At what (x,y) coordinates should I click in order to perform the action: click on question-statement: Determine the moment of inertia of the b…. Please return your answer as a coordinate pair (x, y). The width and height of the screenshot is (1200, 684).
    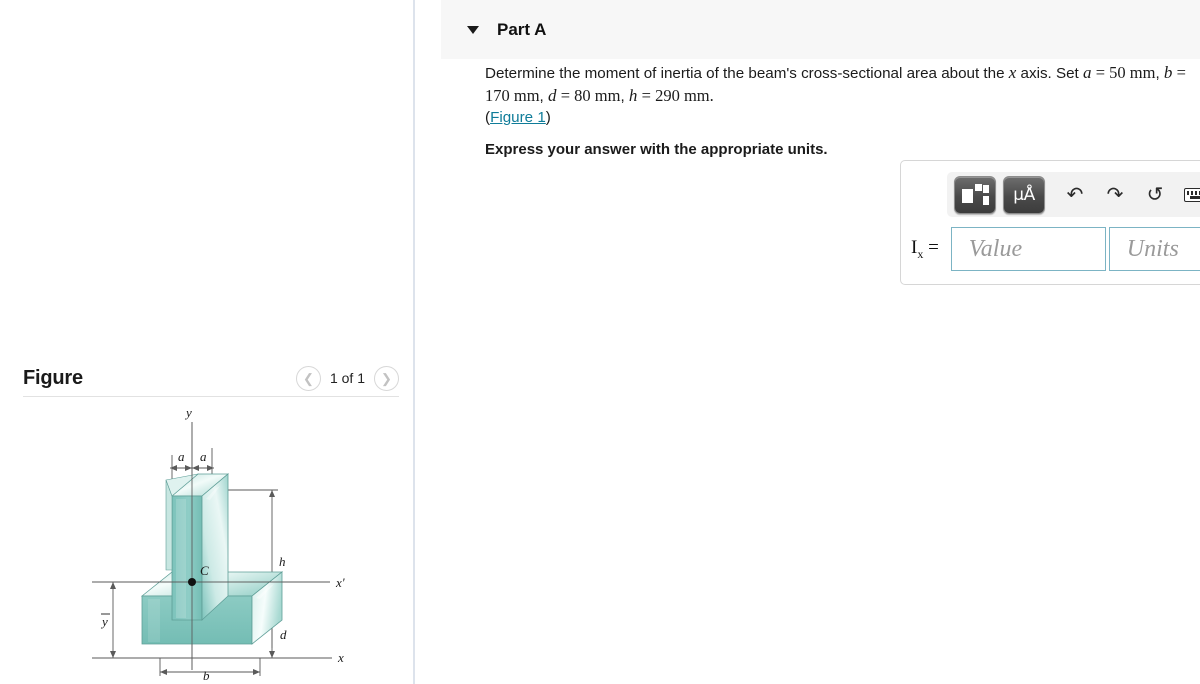
    Looking at the image, I should click on (842, 84).